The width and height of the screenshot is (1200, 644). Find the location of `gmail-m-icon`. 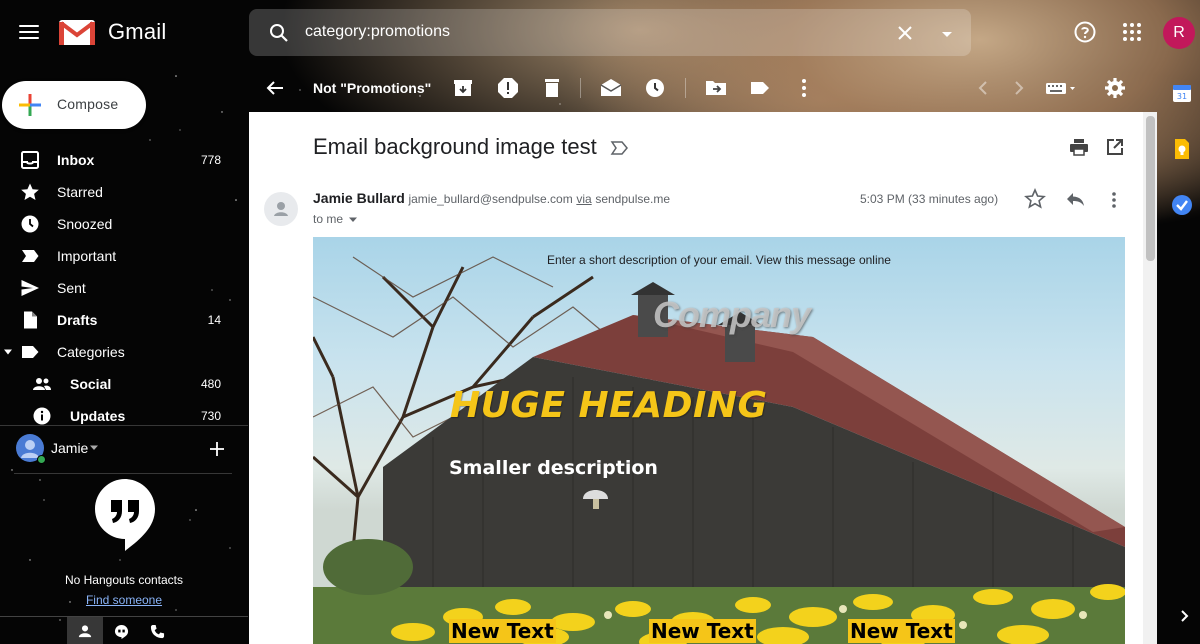

gmail-m-icon is located at coordinates (77, 32).